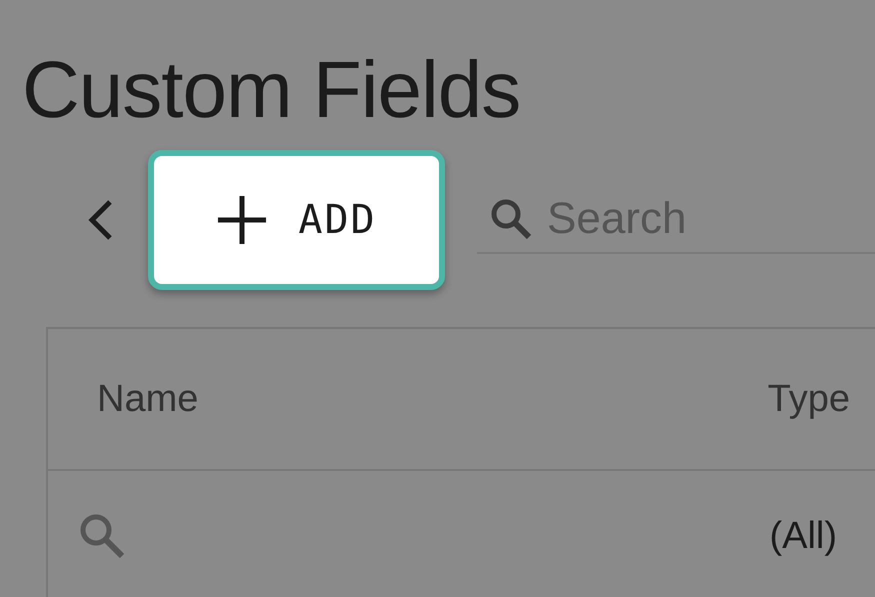  What do you see at coordinates (809, 399) in the screenshot?
I see `column-header: Type` at bounding box center [809, 399].